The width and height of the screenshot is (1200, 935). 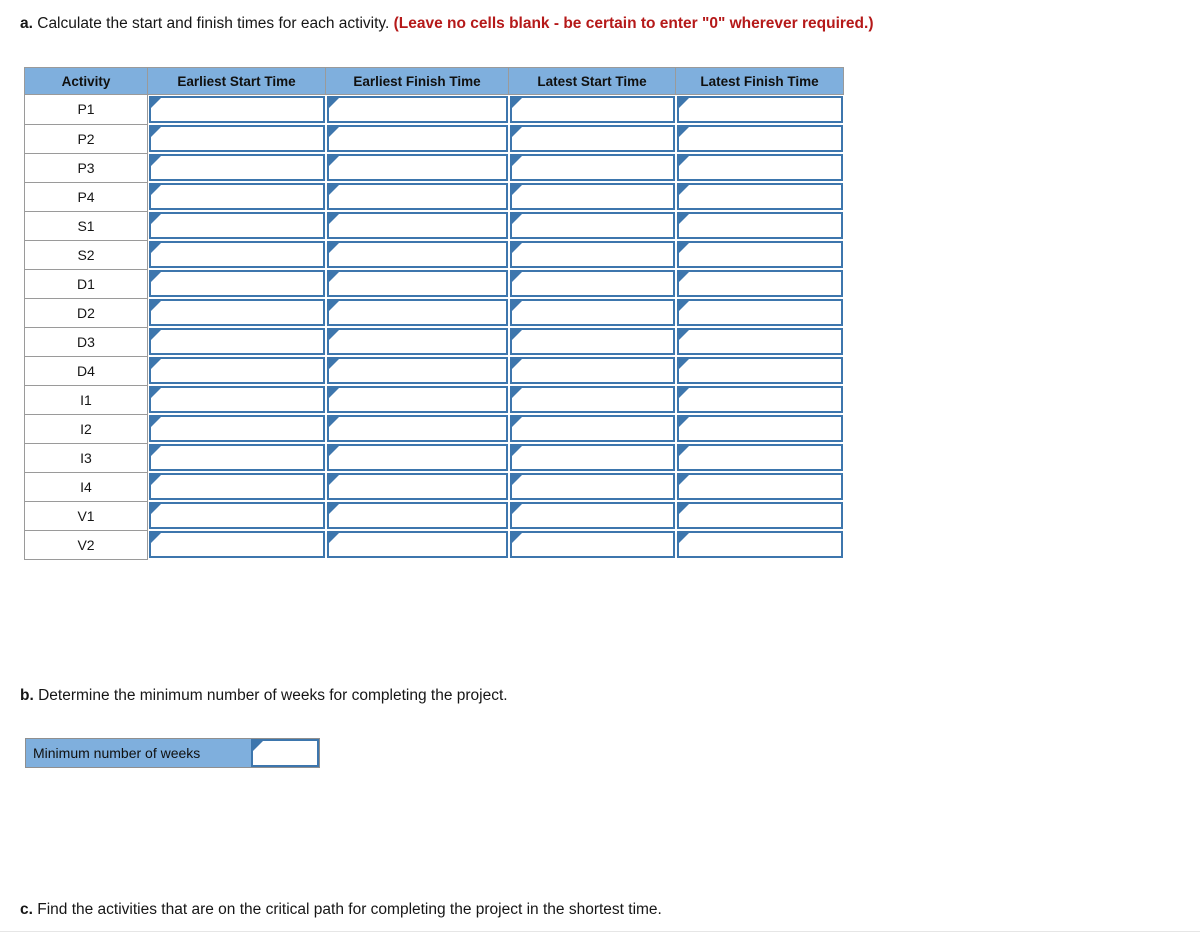 I want to click on minimum-weeks-field, so click(x=285, y=753).